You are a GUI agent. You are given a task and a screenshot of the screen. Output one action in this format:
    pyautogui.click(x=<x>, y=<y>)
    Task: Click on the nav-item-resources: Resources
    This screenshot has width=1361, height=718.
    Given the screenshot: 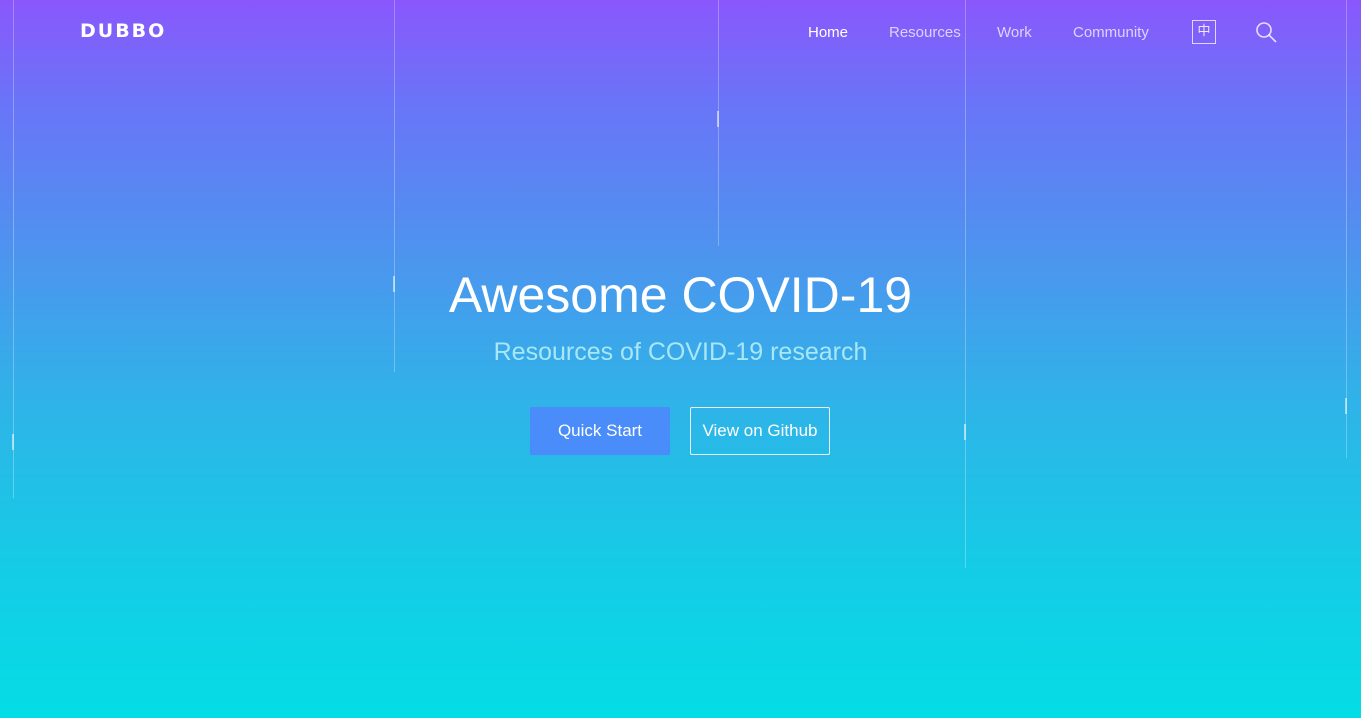 What is the action you would take?
    pyautogui.click(x=925, y=33)
    